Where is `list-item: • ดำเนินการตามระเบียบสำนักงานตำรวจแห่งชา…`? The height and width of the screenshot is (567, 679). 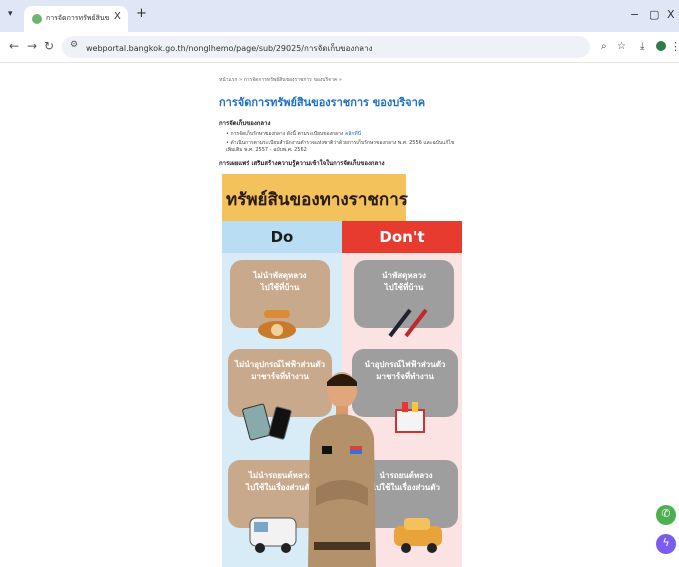 list-item: • ดำเนินการตามระเบียบสำนักงานตำรวจแห่งชา… is located at coordinates (340, 146).